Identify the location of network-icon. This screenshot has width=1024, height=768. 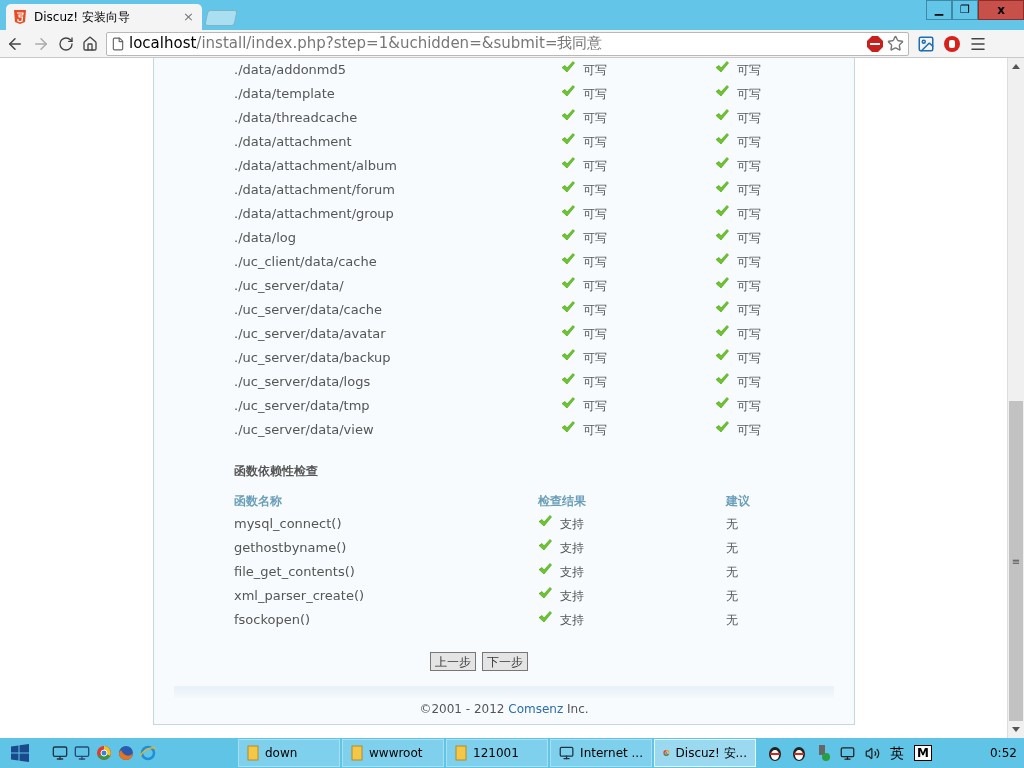
(847, 753).